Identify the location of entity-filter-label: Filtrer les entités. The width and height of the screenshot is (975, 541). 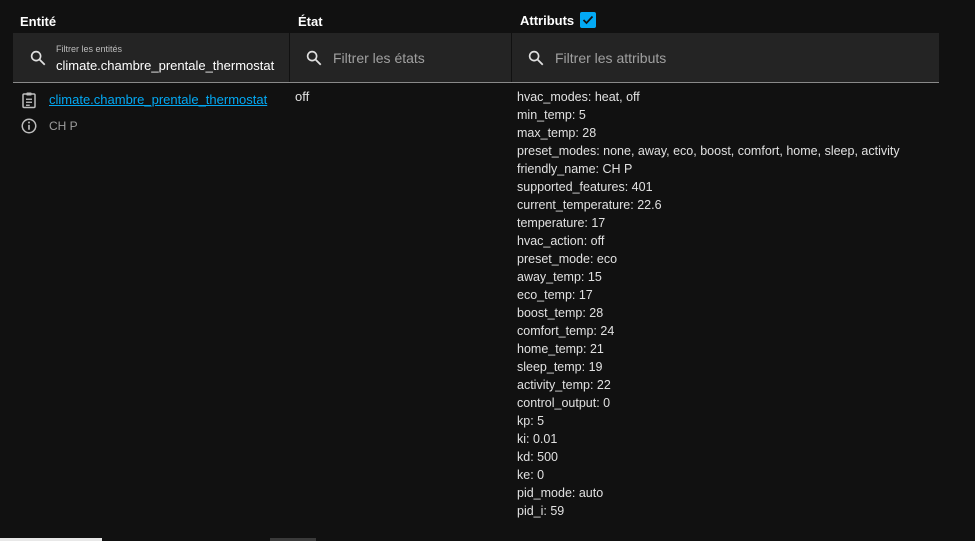
(89, 49).